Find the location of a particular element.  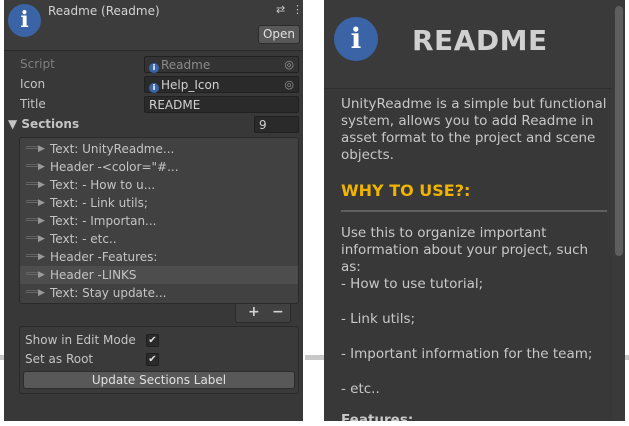

list-item-label: Header -LINKS is located at coordinates (93, 275).